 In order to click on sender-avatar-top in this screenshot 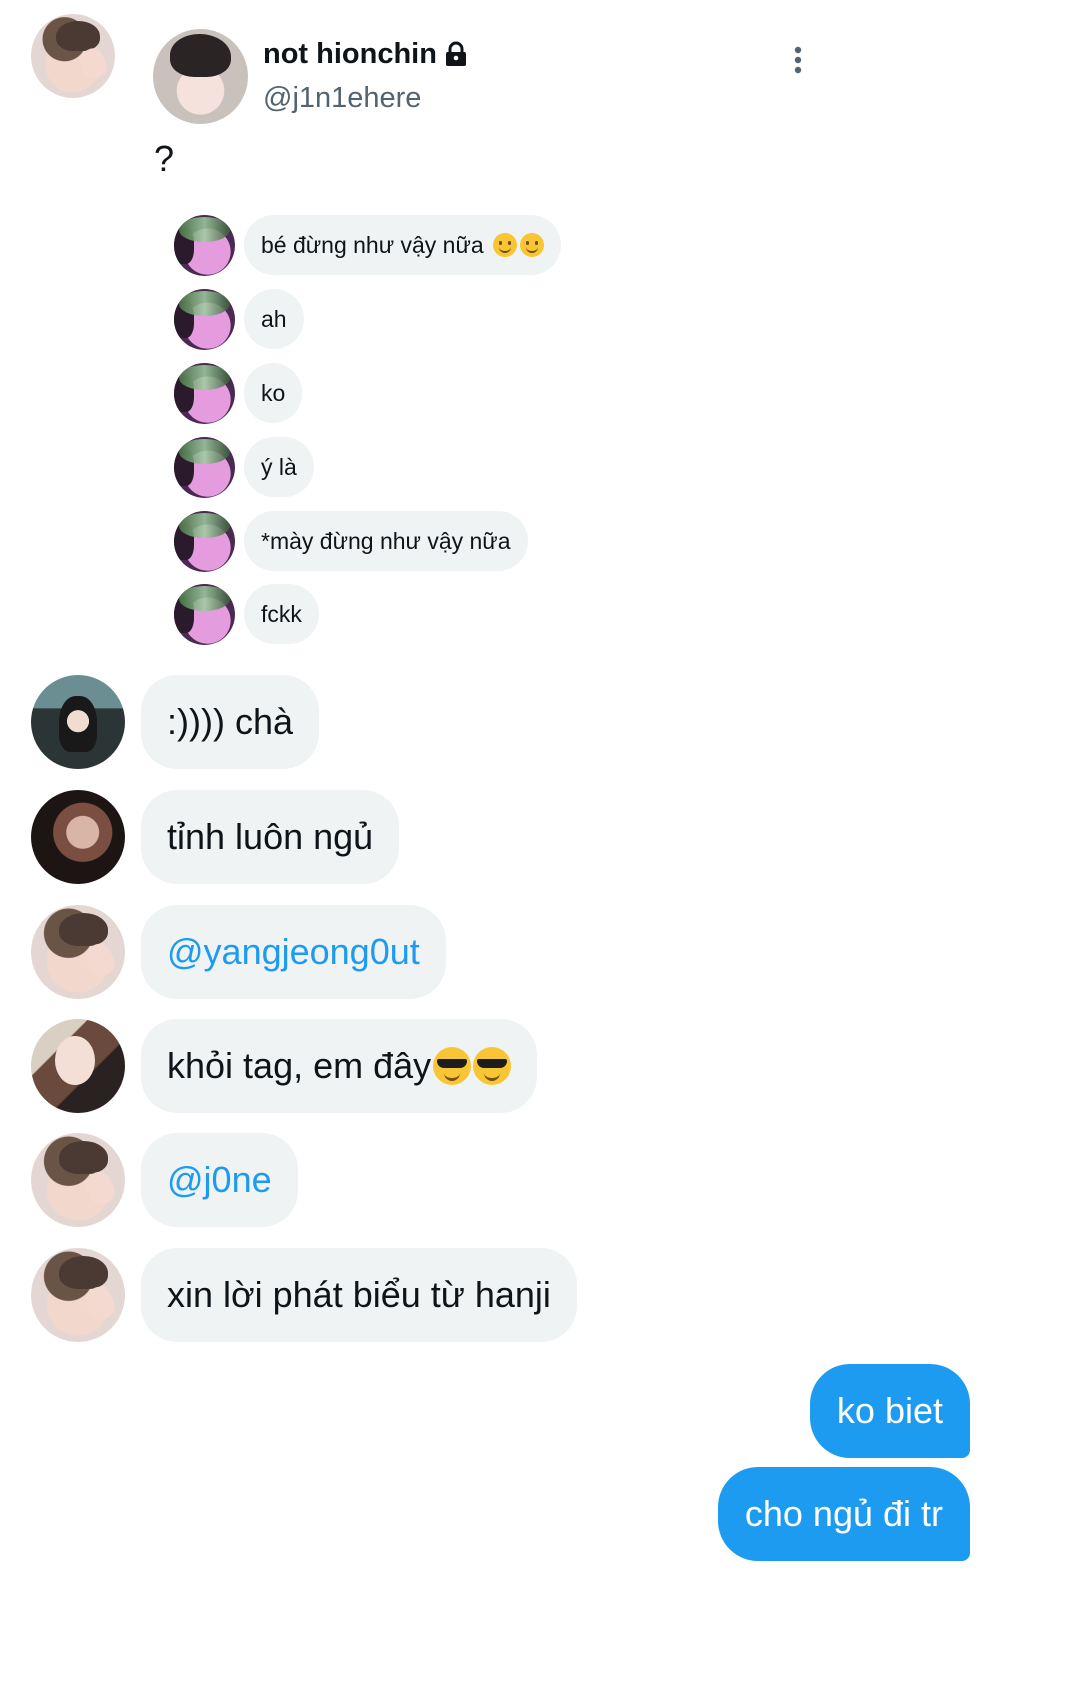, I will do `click(73, 56)`.